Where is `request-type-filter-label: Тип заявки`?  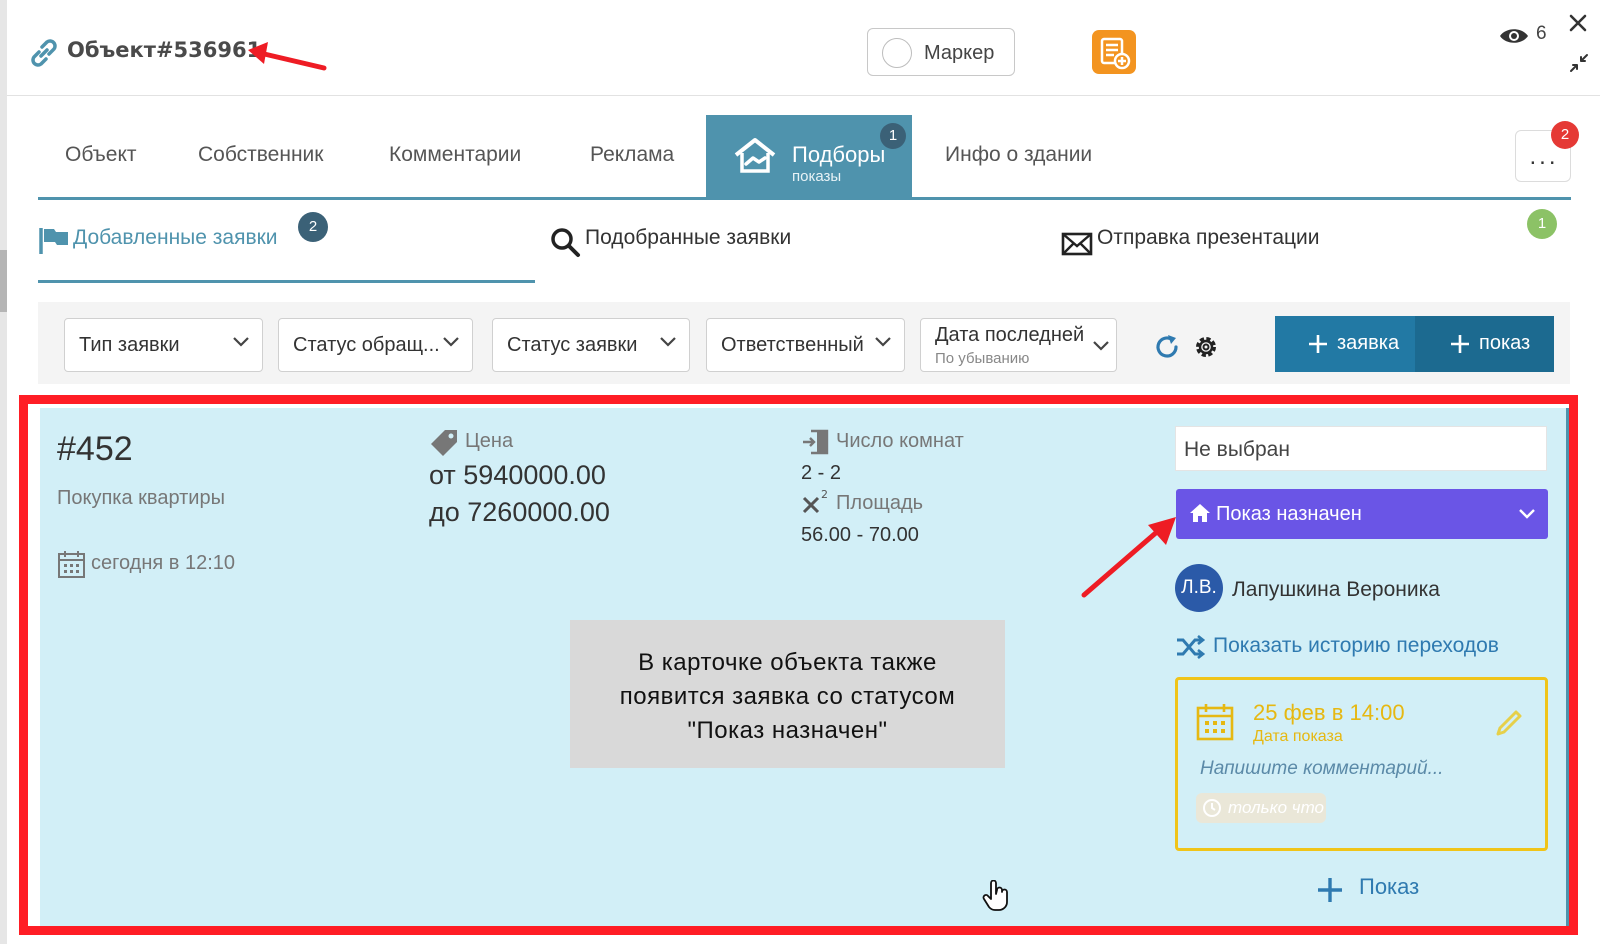 request-type-filter-label: Тип заявки is located at coordinates (129, 345).